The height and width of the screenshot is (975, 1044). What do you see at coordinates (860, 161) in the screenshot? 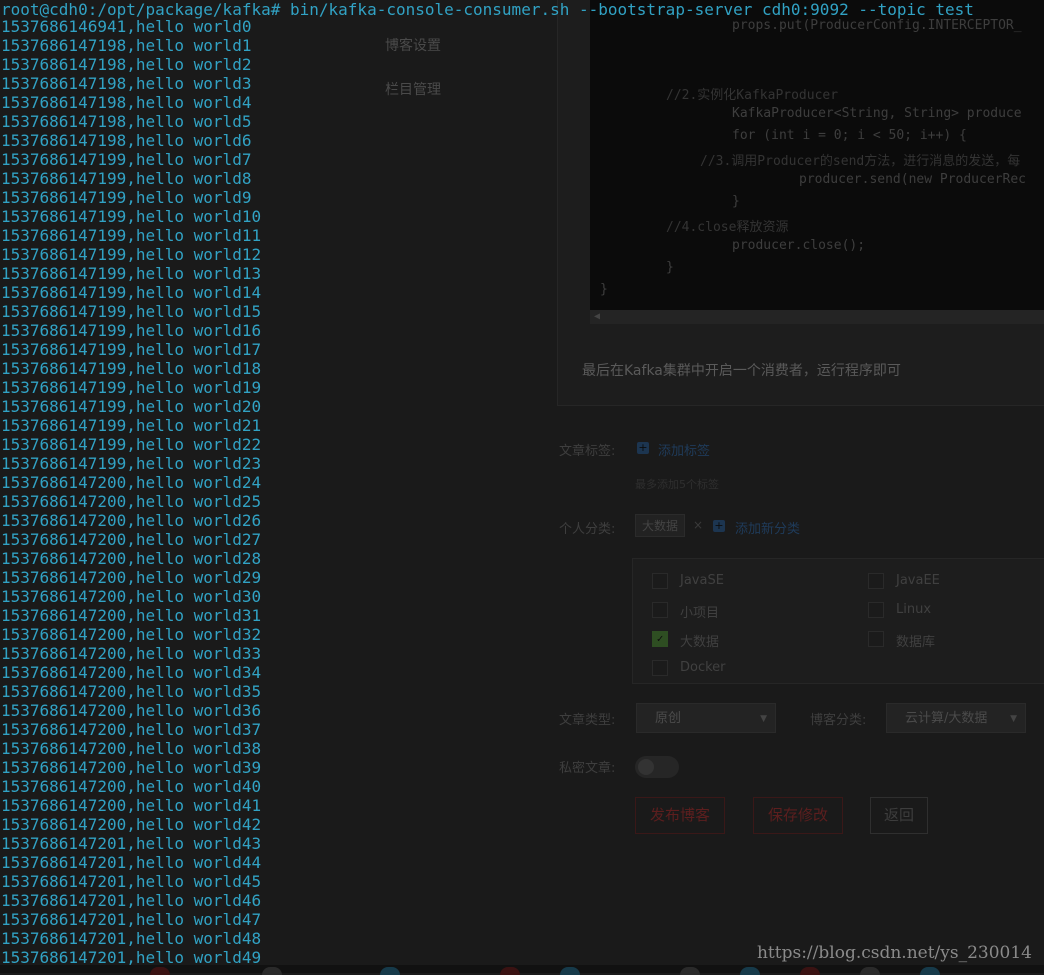
I see `code-line: //3.调用Producer的send方法，进行消息的发送，每` at bounding box center [860, 161].